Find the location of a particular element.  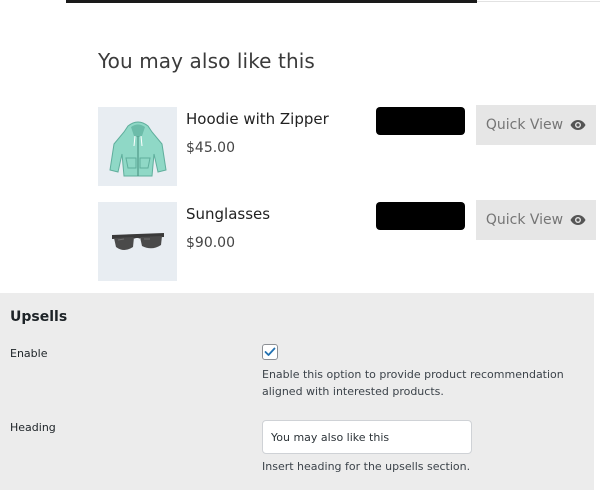

checkmark-icon is located at coordinates (270, 351).